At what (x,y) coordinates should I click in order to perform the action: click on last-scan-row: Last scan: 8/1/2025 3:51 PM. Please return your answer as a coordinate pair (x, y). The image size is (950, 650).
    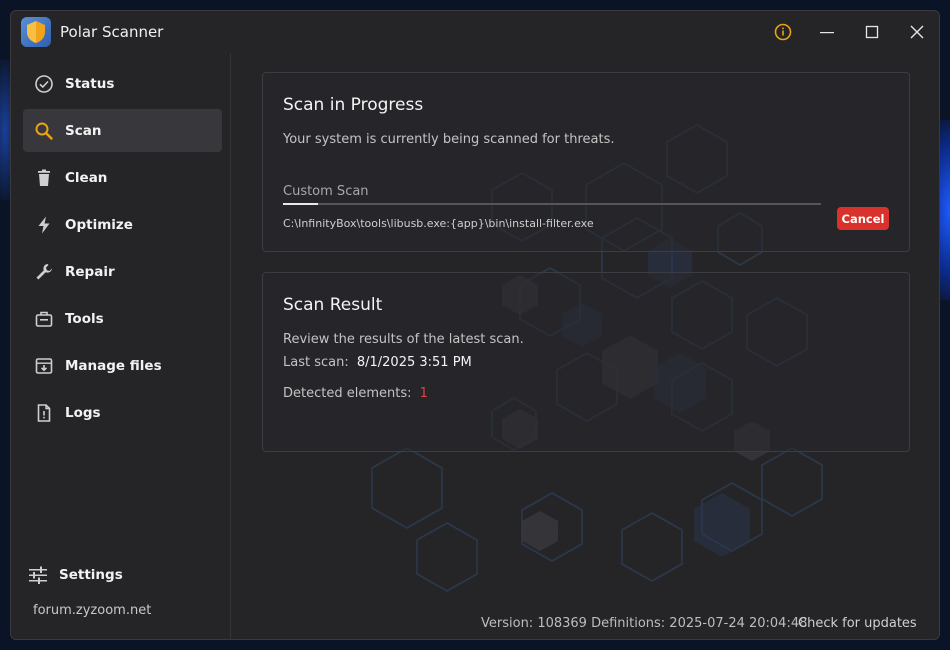
    Looking at the image, I should click on (377, 362).